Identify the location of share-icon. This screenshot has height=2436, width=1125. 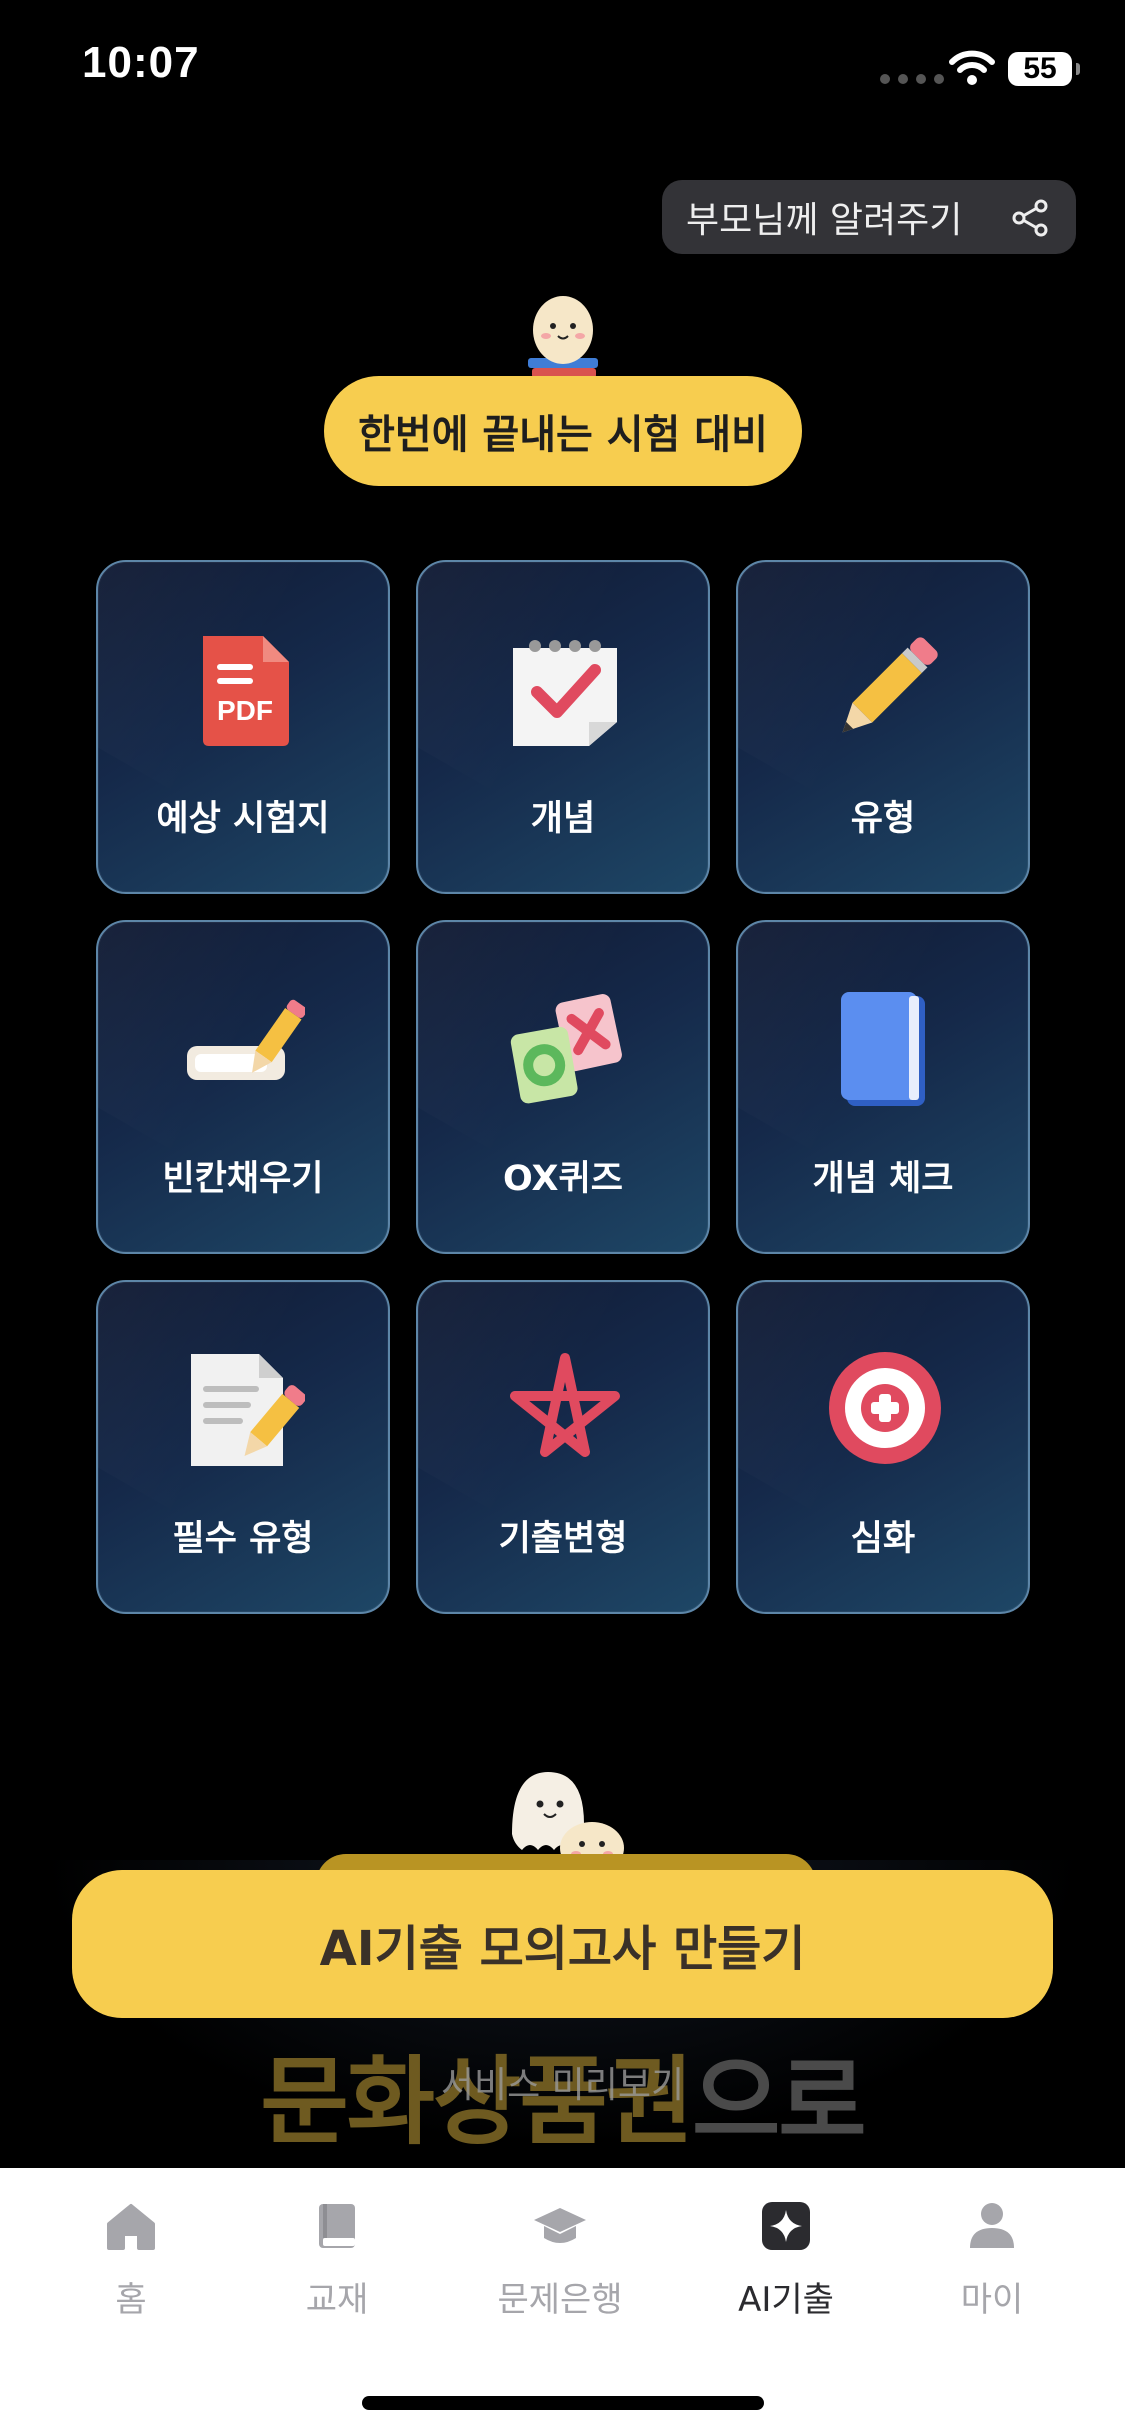
(1030, 218).